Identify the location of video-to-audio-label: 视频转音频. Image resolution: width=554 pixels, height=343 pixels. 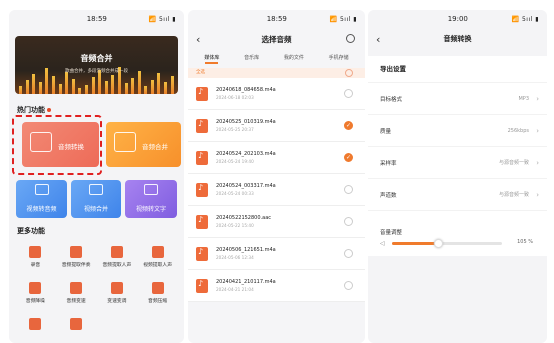
(41, 209).